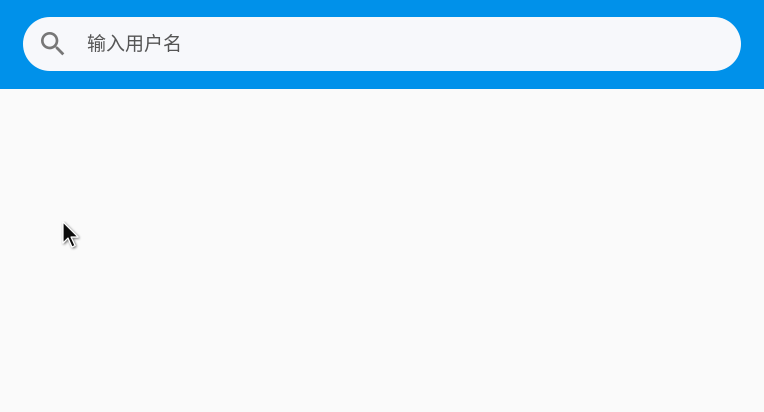 The height and width of the screenshot is (412, 764). Describe the element at coordinates (402, 44) in the screenshot. I see `username-search-input` at that location.